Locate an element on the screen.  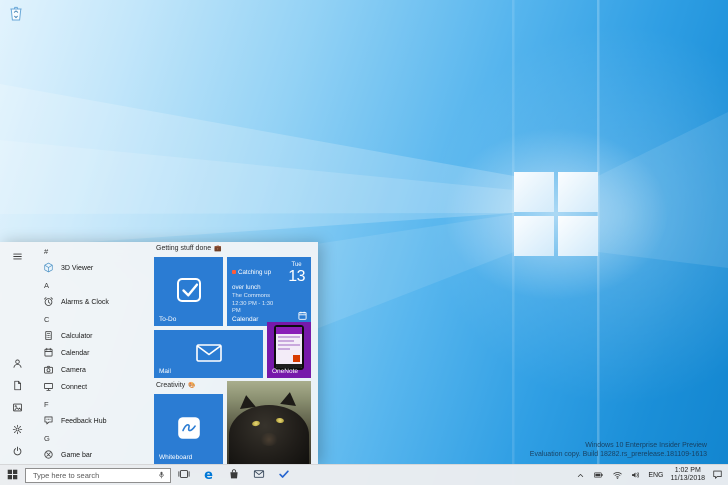
phone-screen is located at coordinates (289, 347).